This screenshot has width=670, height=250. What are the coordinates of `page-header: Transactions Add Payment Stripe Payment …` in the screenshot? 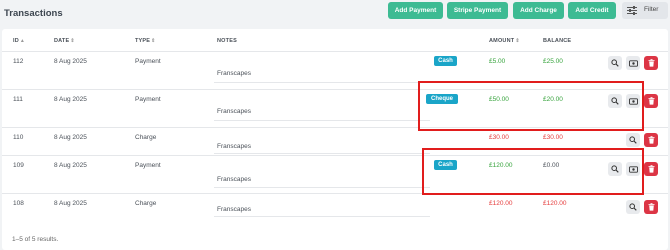 It's located at (335, 14).